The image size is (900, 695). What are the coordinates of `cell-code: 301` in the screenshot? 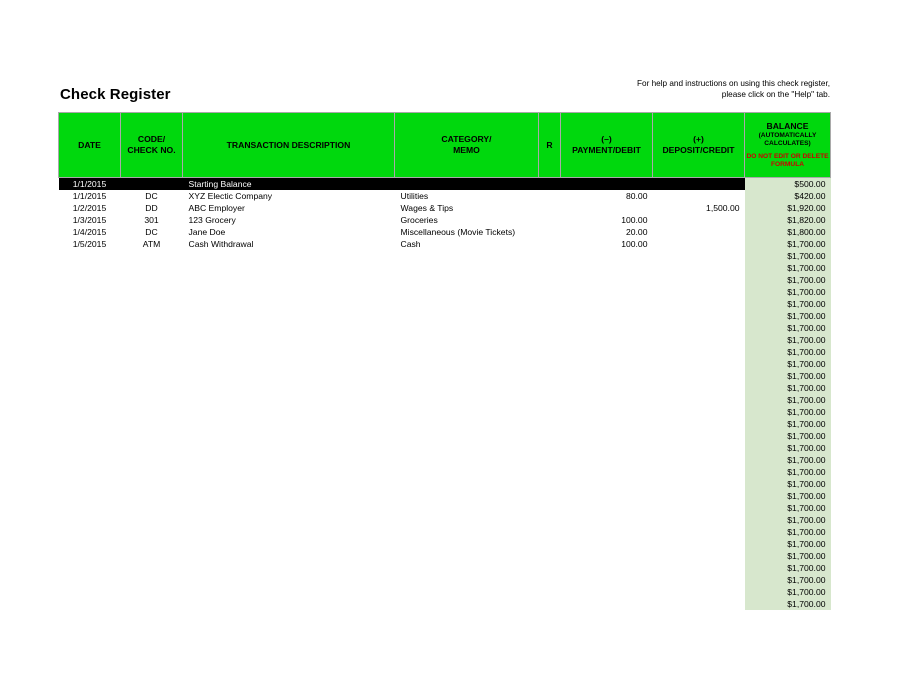 It's located at (152, 220).